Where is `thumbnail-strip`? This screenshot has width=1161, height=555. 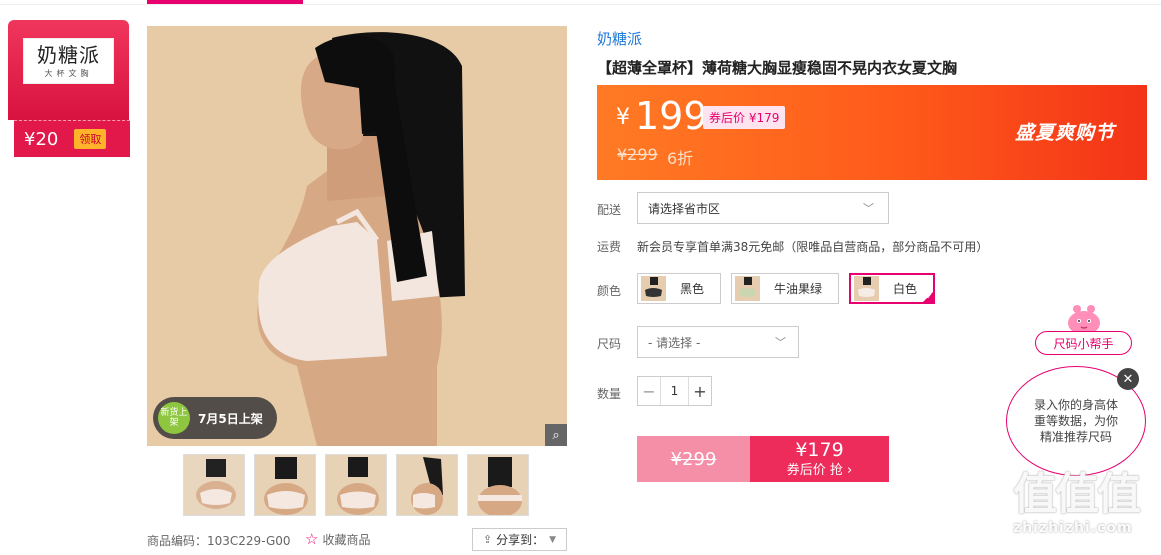 thumbnail-strip is located at coordinates (356, 485).